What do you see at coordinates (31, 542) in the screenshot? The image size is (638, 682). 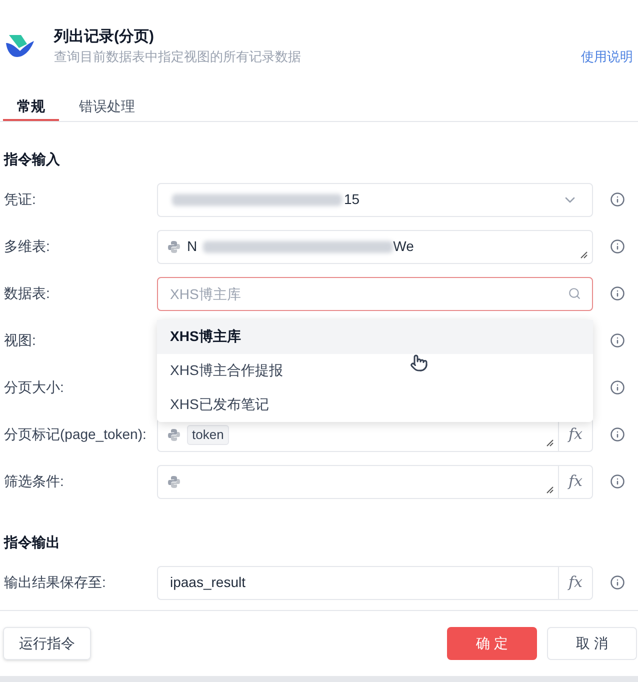 I see `section-title: 指令输出` at bounding box center [31, 542].